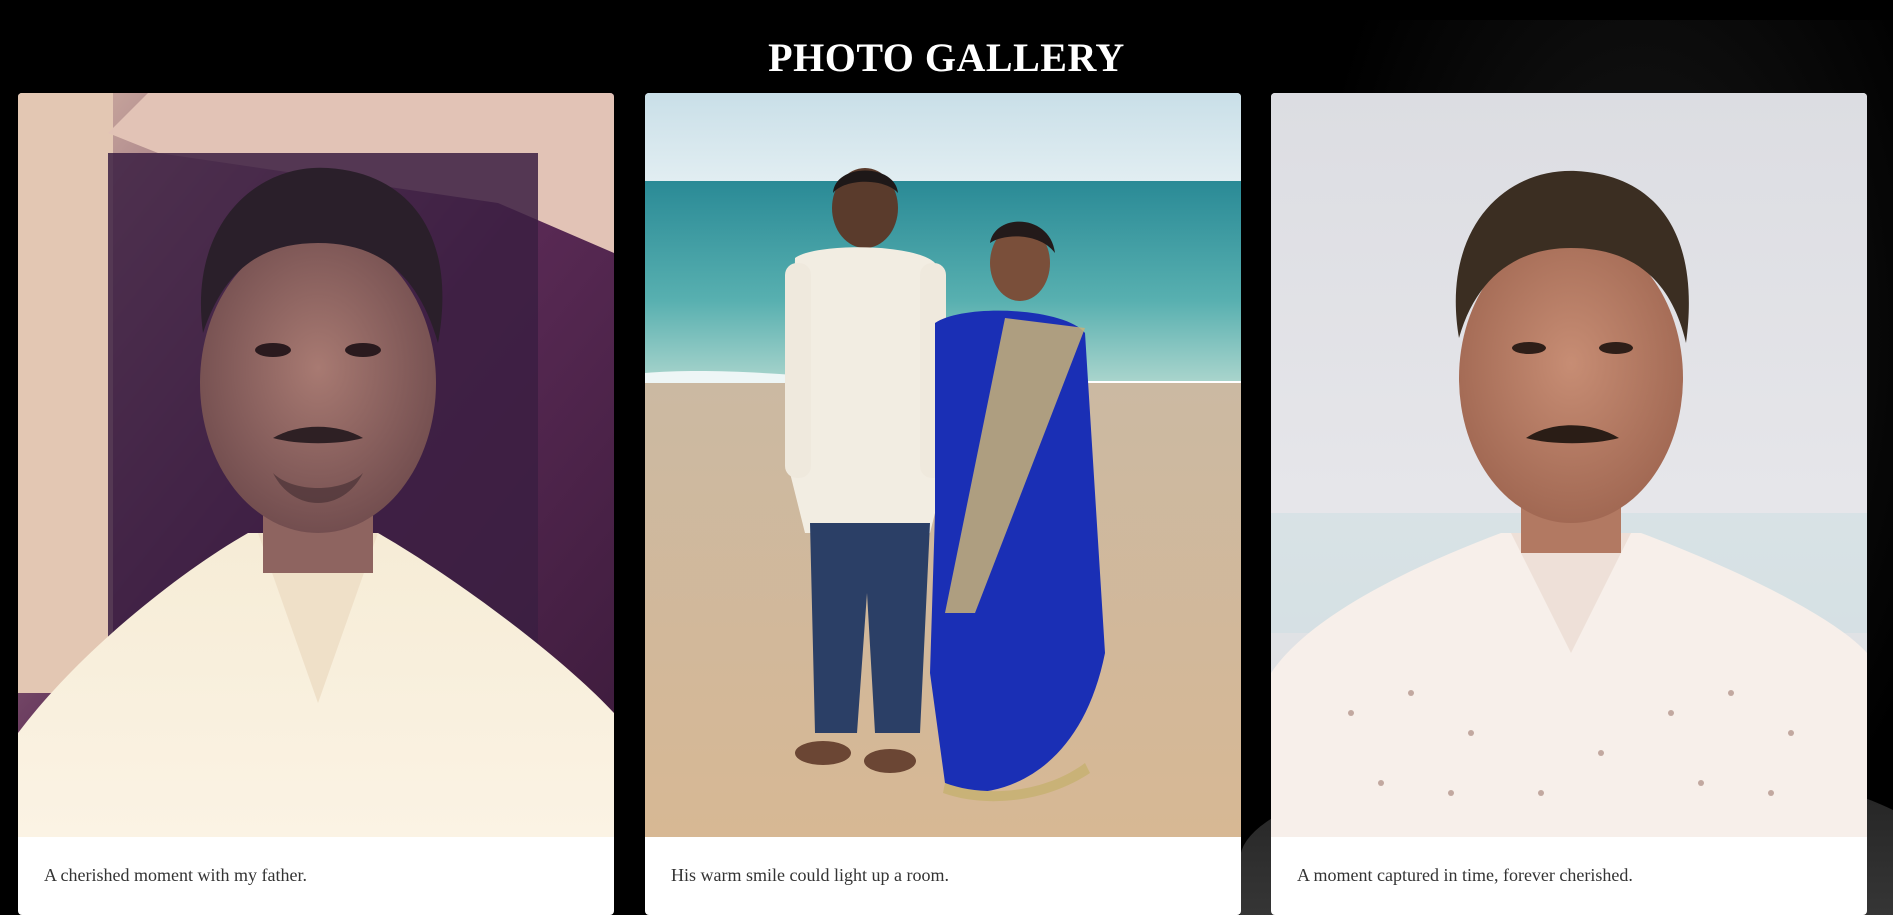  I want to click on page-title: PHOTO GALLERY, so click(946, 57).